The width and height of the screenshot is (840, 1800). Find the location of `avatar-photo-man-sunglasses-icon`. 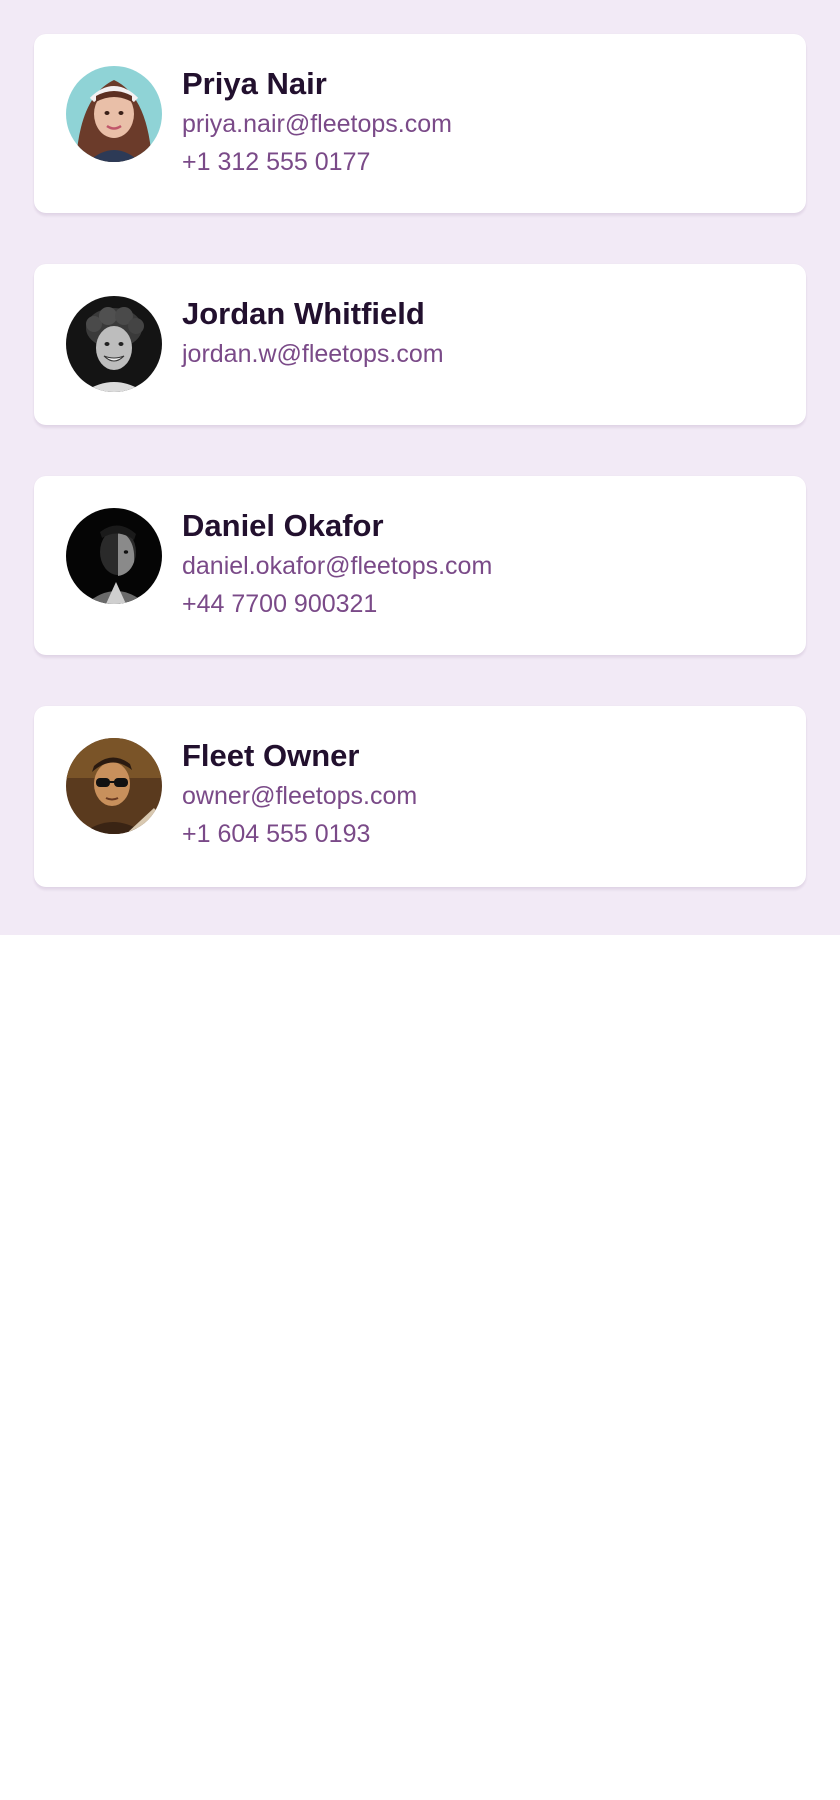

avatar-photo-man-sunglasses-icon is located at coordinates (114, 786).